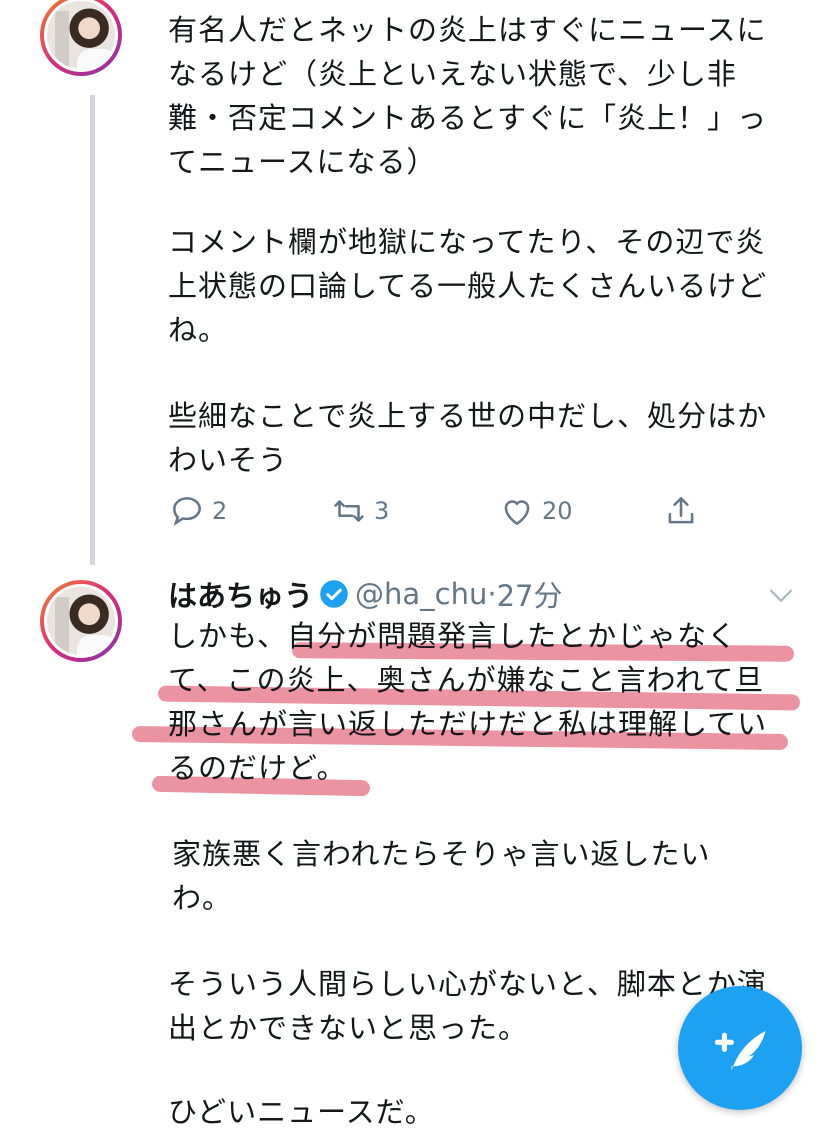 The image size is (828, 1134). I want to click on display-name: はあちゅう, so click(240, 594).